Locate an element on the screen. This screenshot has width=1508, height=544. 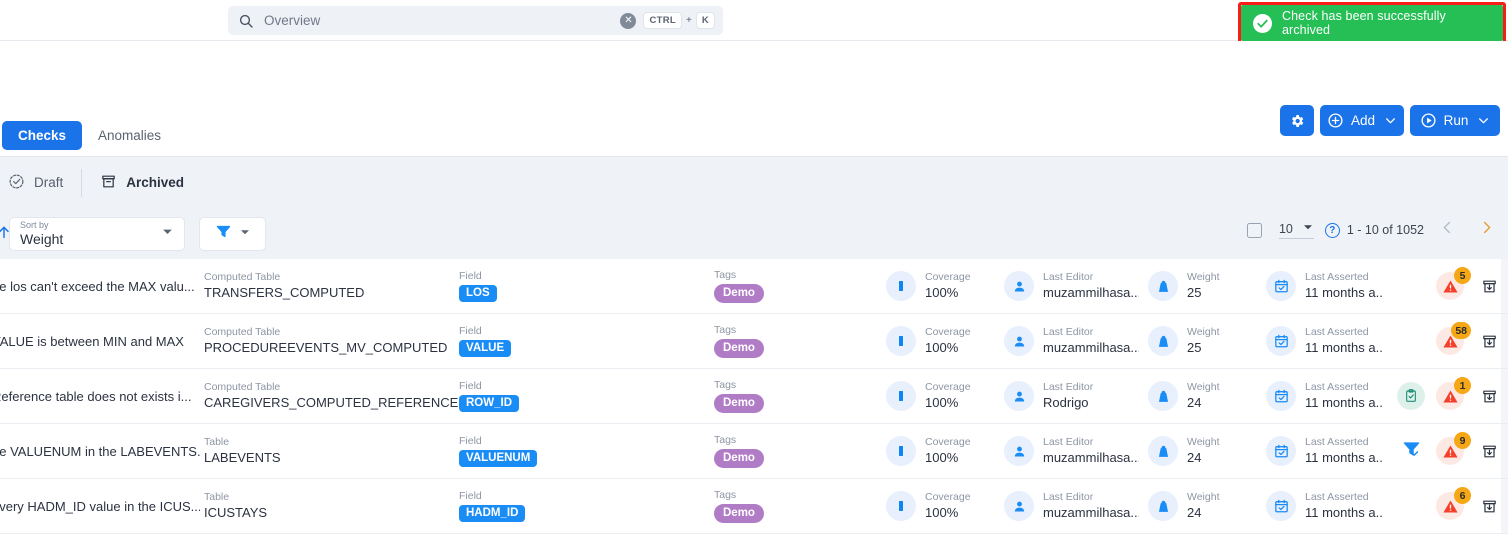
table-value: LABEVENTS is located at coordinates (242, 458).